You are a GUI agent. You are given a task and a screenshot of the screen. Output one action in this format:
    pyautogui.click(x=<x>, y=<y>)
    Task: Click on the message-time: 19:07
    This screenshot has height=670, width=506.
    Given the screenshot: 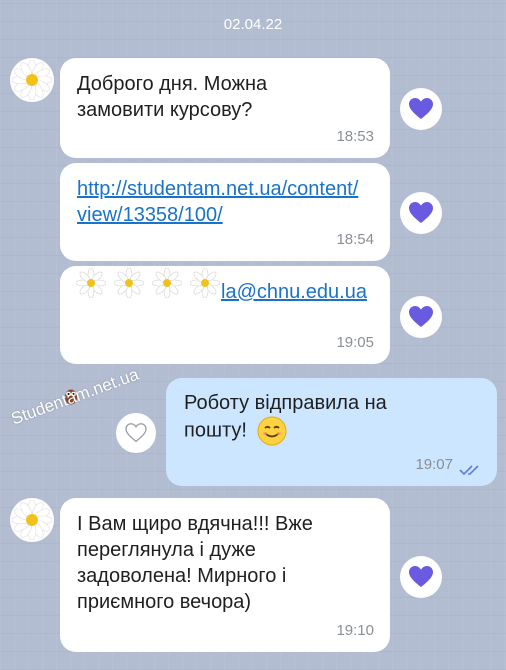 What is the action you would take?
    pyautogui.click(x=434, y=464)
    